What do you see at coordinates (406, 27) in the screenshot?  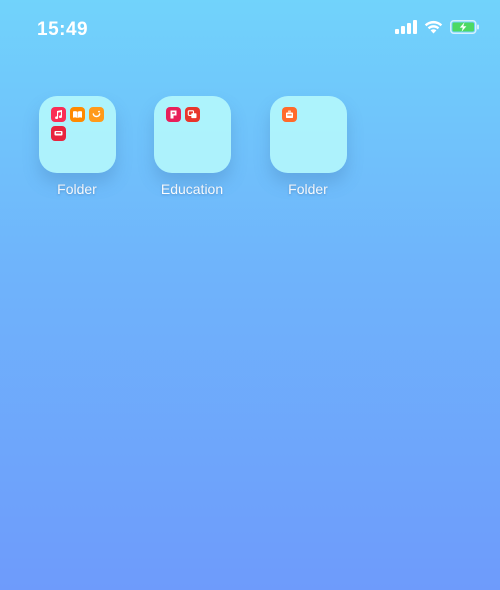 I see `cellular-signal-icon` at bounding box center [406, 27].